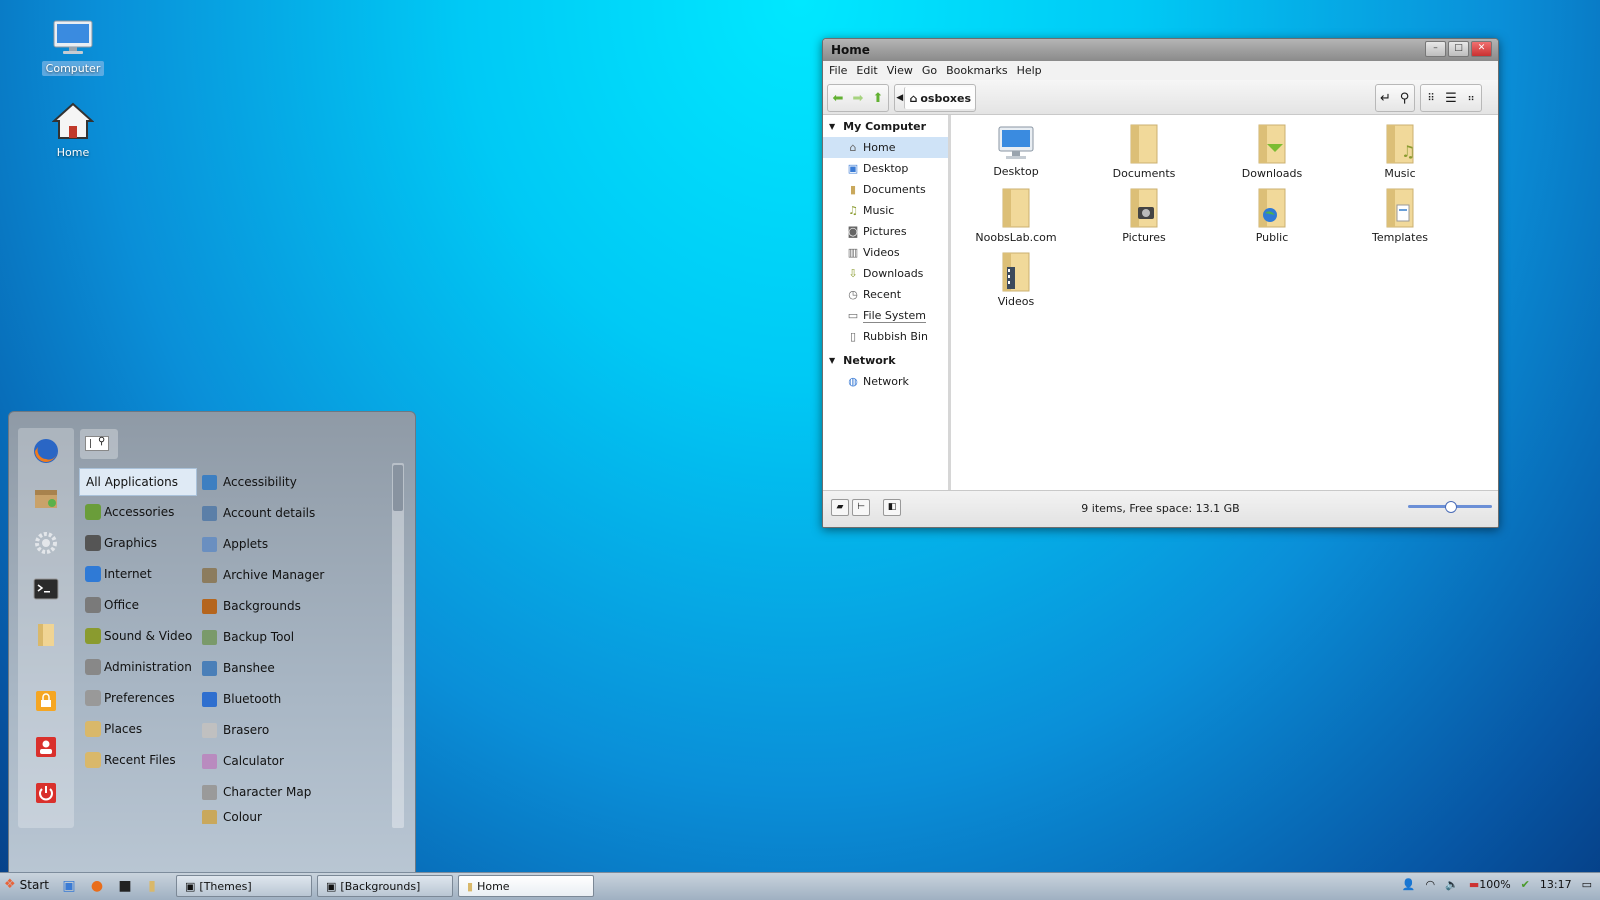 The width and height of the screenshot is (1600, 900). I want to click on shield-icon: ✔, so click(1525, 884).